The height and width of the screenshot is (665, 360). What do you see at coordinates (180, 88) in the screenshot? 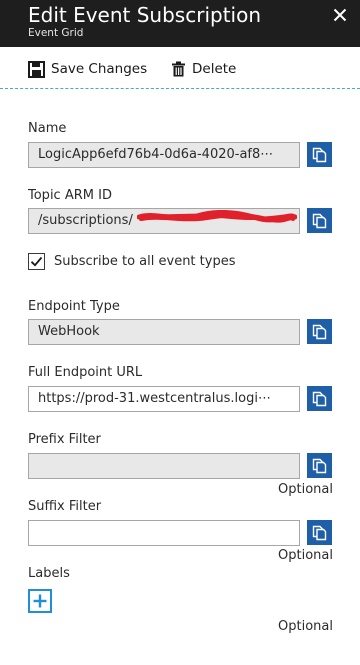
I see `toolbar-divider` at bounding box center [180, 88].